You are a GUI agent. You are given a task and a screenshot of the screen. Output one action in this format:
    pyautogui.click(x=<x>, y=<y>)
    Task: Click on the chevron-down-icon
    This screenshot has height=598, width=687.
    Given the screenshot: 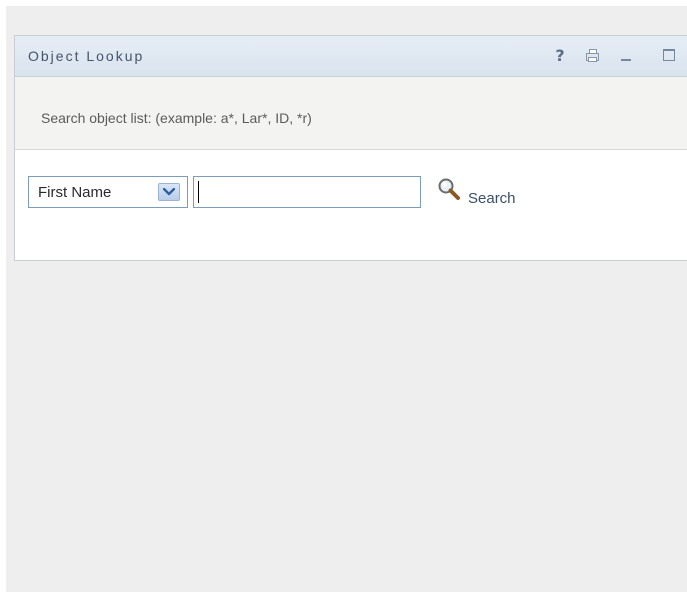 What is the action you would take?
    pyautogui.click(x=169, y=192)
    